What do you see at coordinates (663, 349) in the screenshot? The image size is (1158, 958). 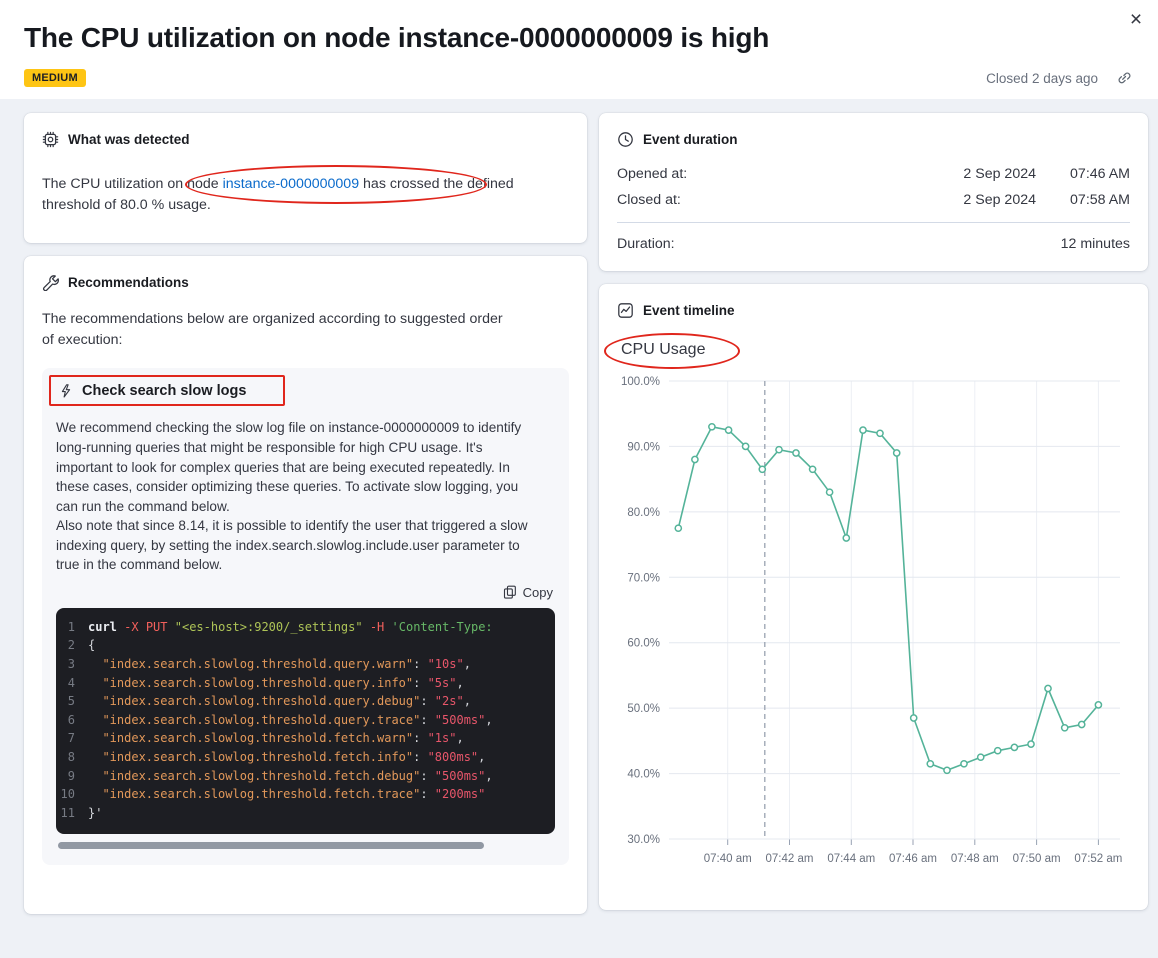 I see `chart-title: CPU Usage` at bounding box center [663, 349].